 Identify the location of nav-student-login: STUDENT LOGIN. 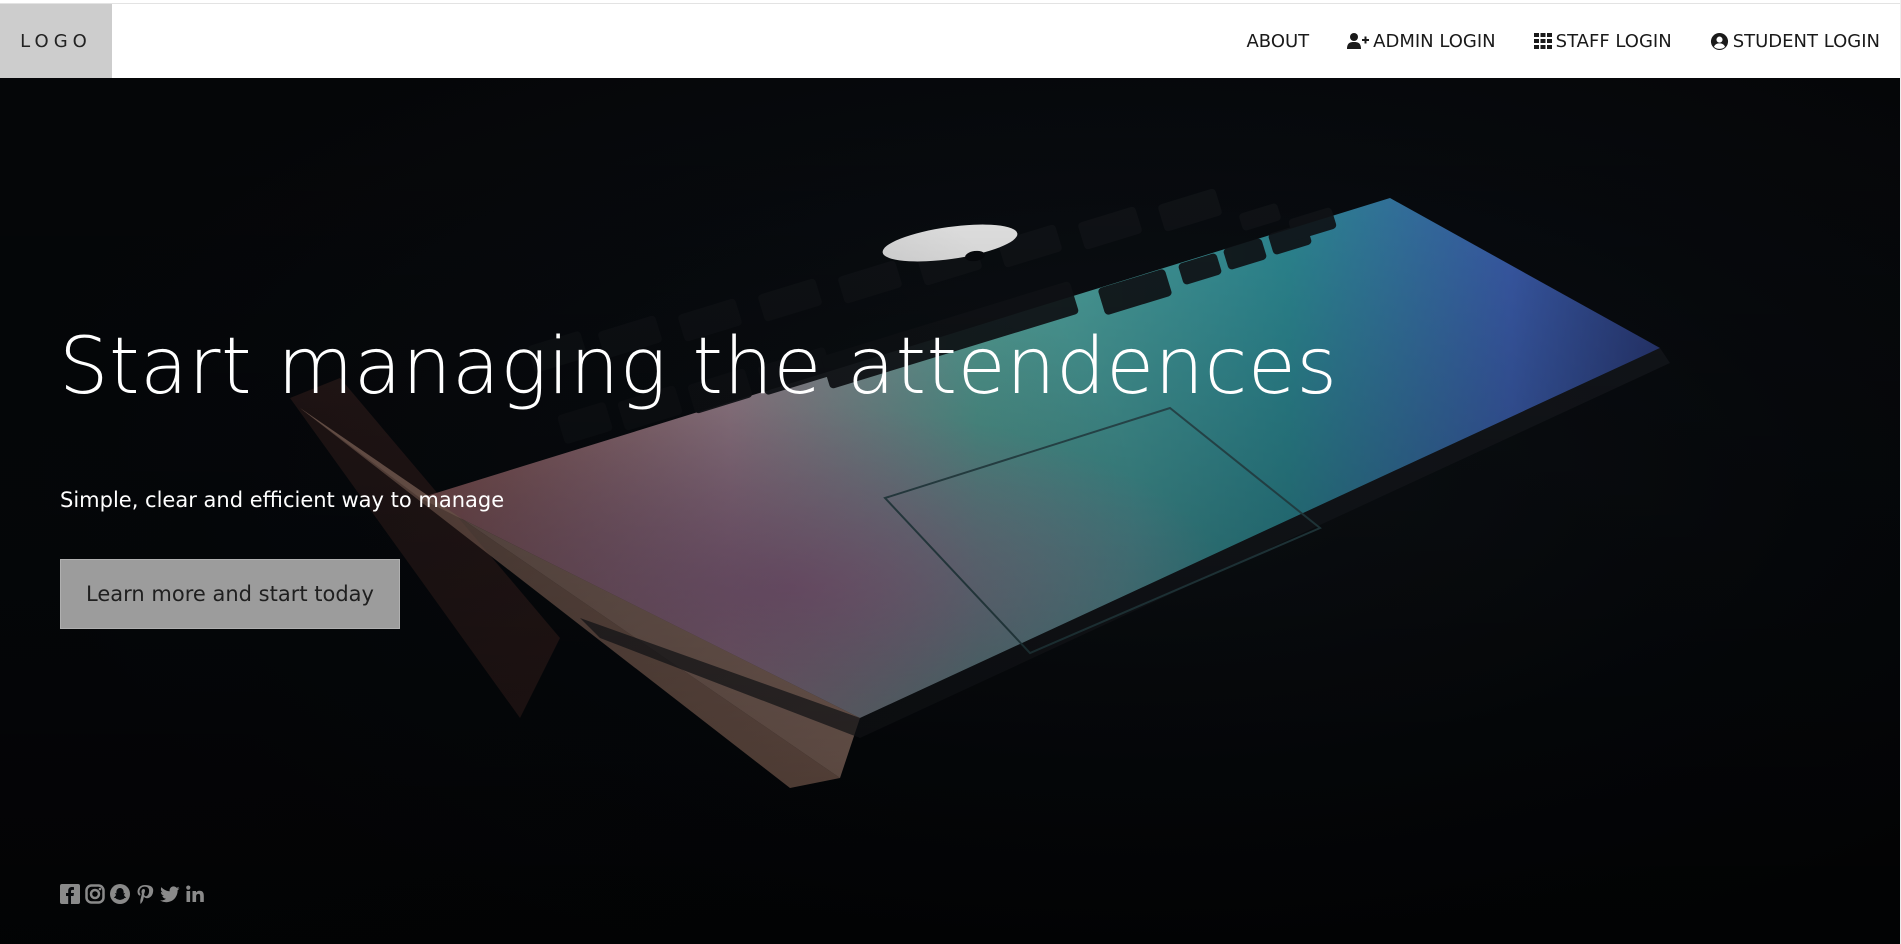
(1785, 41).